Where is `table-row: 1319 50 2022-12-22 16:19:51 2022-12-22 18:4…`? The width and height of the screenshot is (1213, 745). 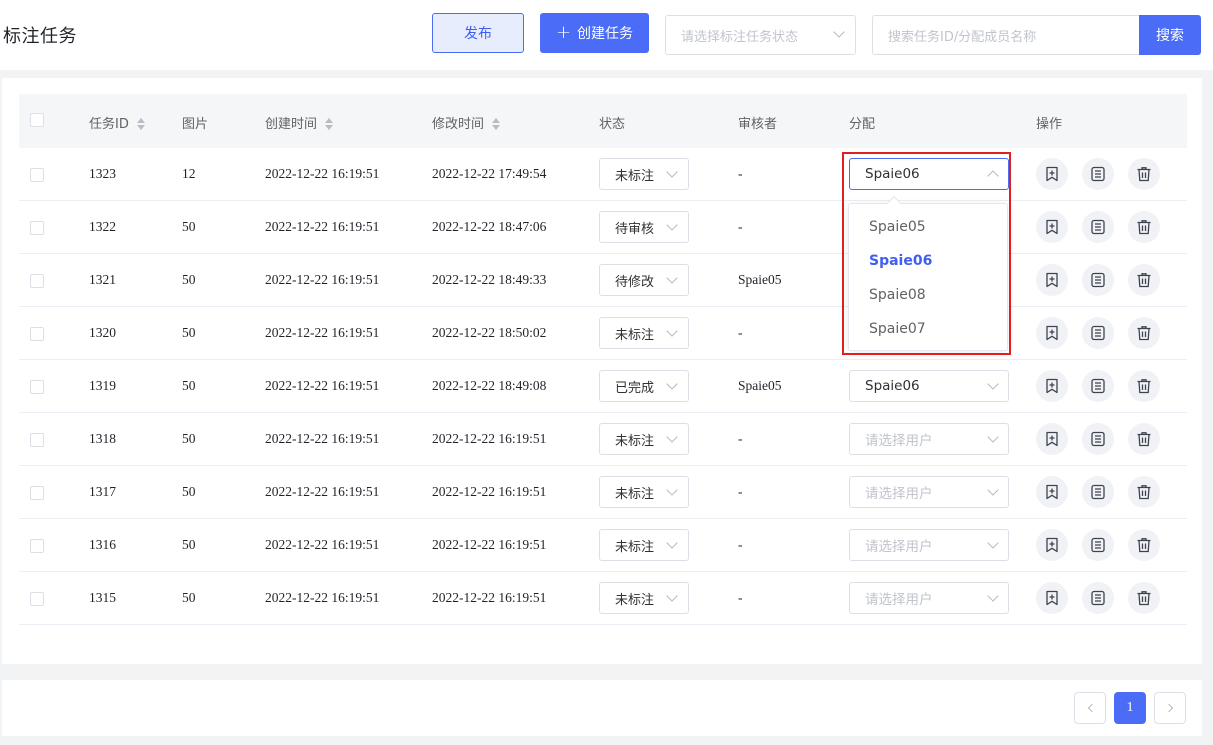 table-row: 1319 50 2022-12-22 16:19:51 2022-12-22 18:4… is located at coordinates (603, 386).